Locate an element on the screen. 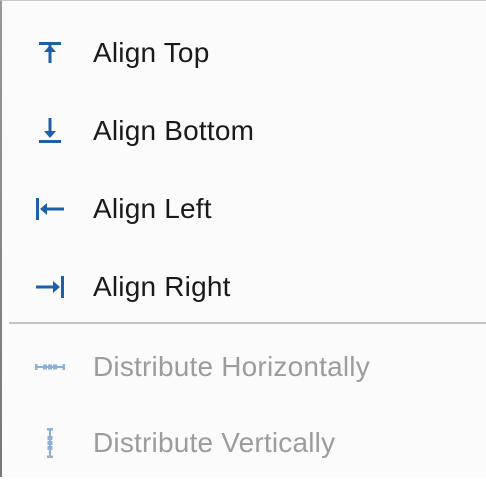  align-right-icon is located at coordinates (50, 287).